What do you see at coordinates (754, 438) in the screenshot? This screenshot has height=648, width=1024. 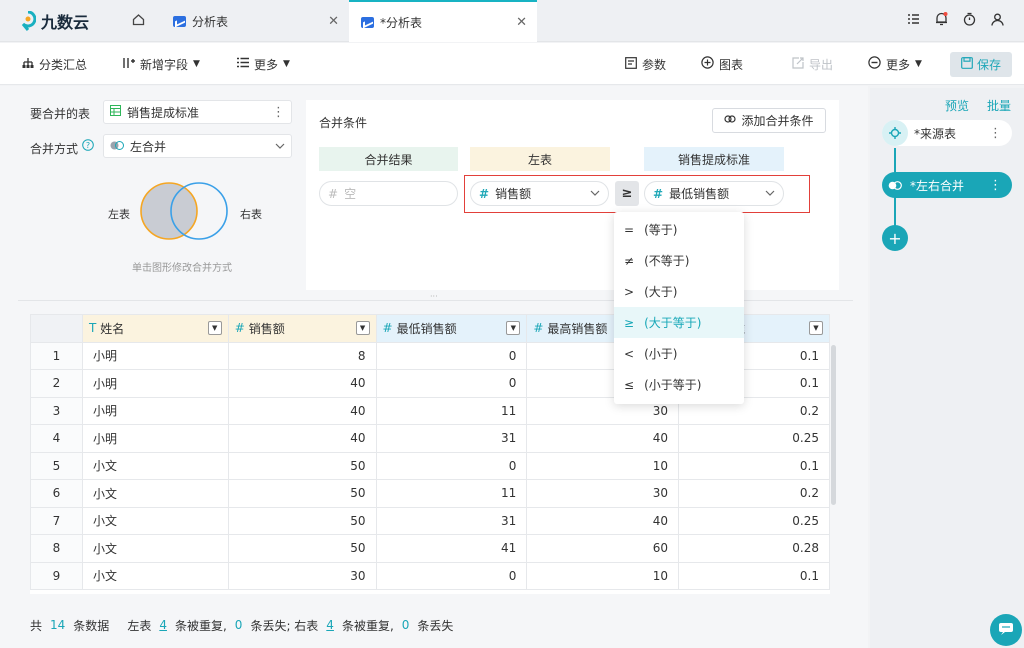 I see `table-cell: 0.25` at bounding box center [754, 438].